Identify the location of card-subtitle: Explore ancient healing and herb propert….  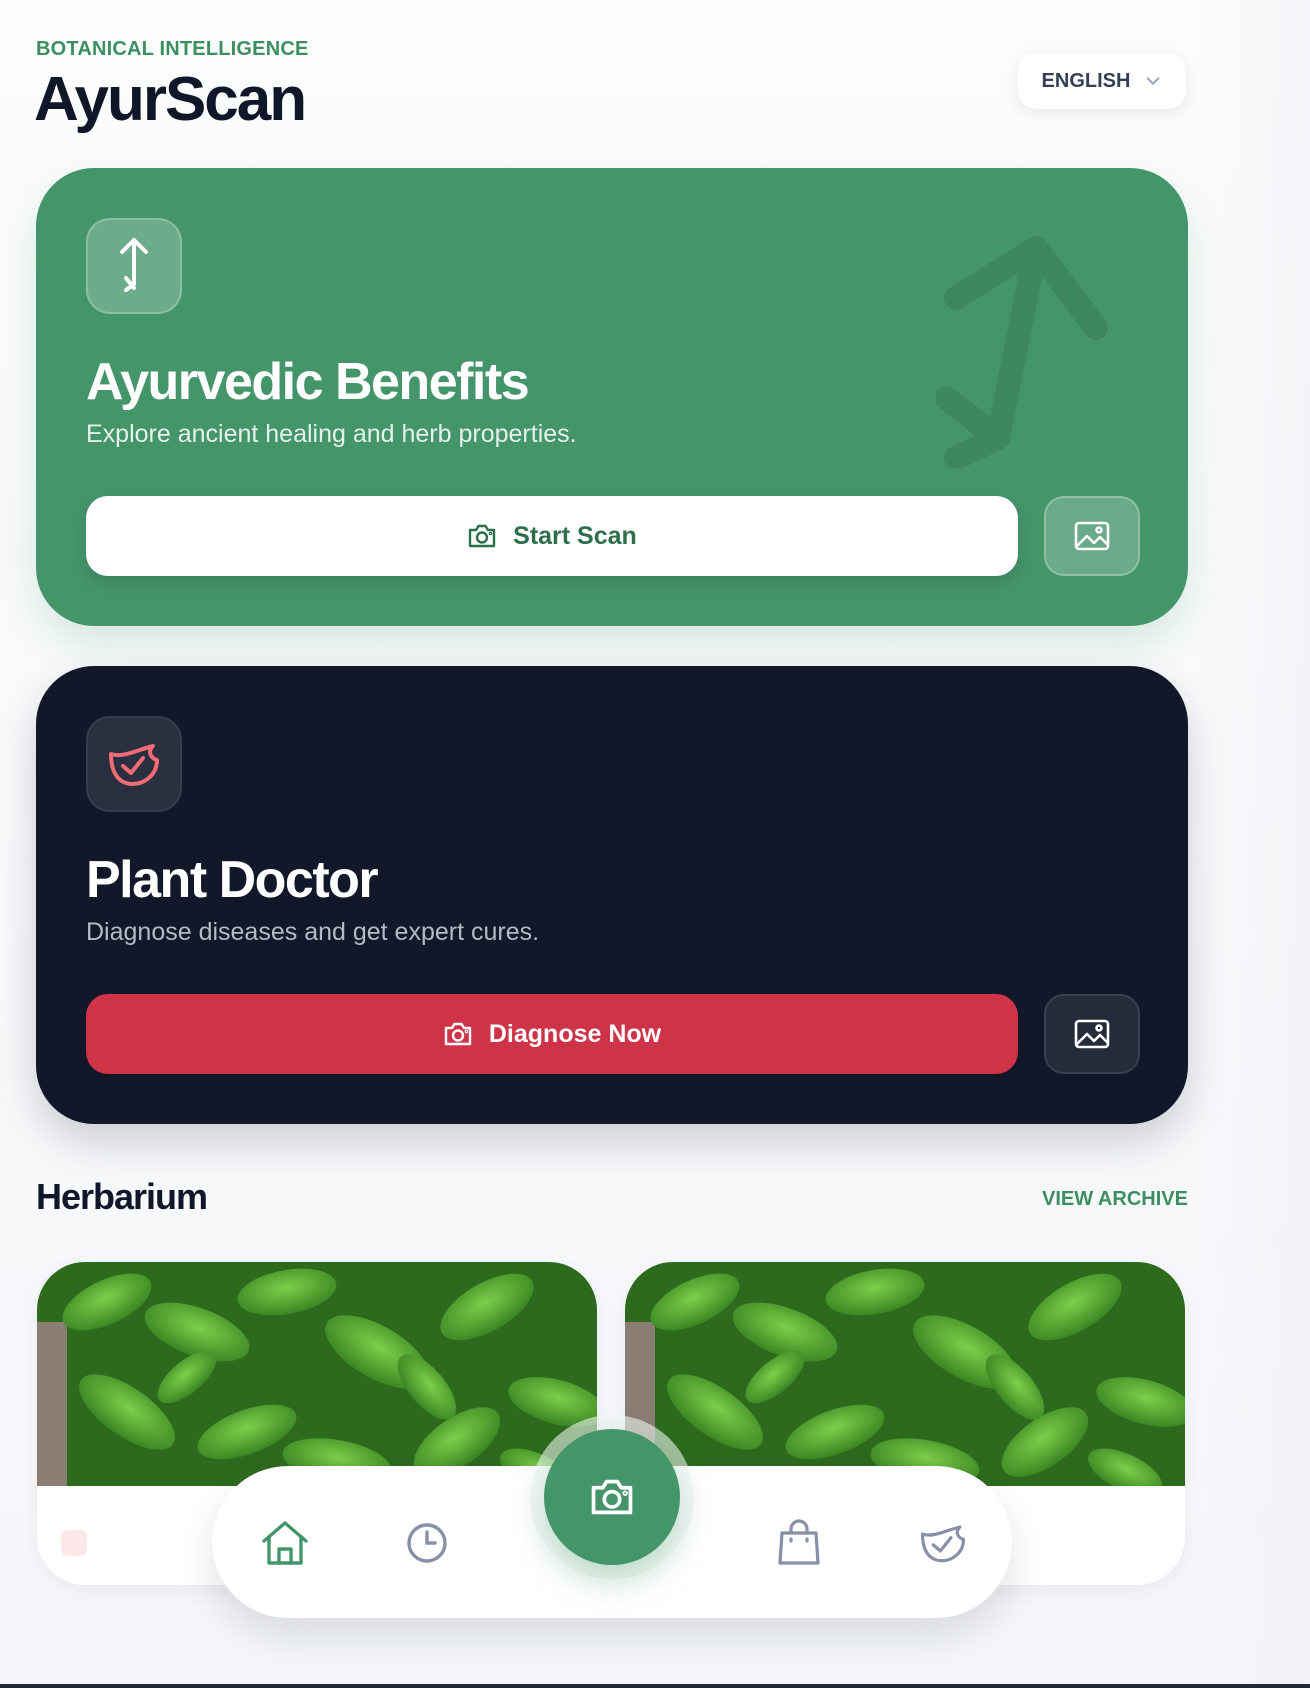
(331, 434).